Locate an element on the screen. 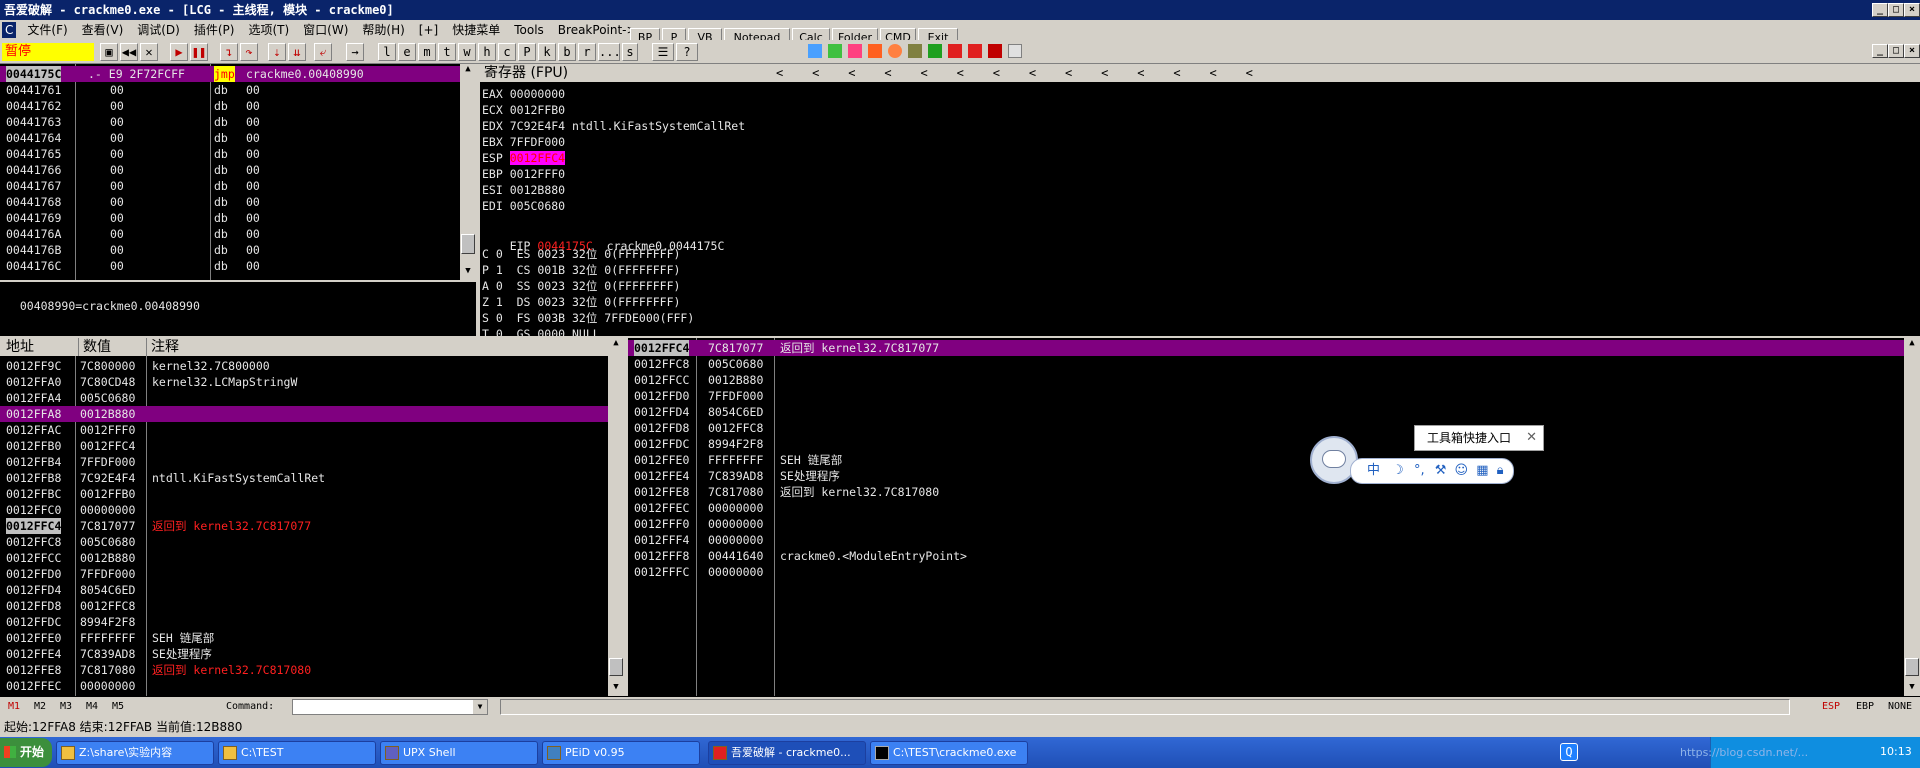  menu-window: 窗口(W) is located at coordinates (325, 30).